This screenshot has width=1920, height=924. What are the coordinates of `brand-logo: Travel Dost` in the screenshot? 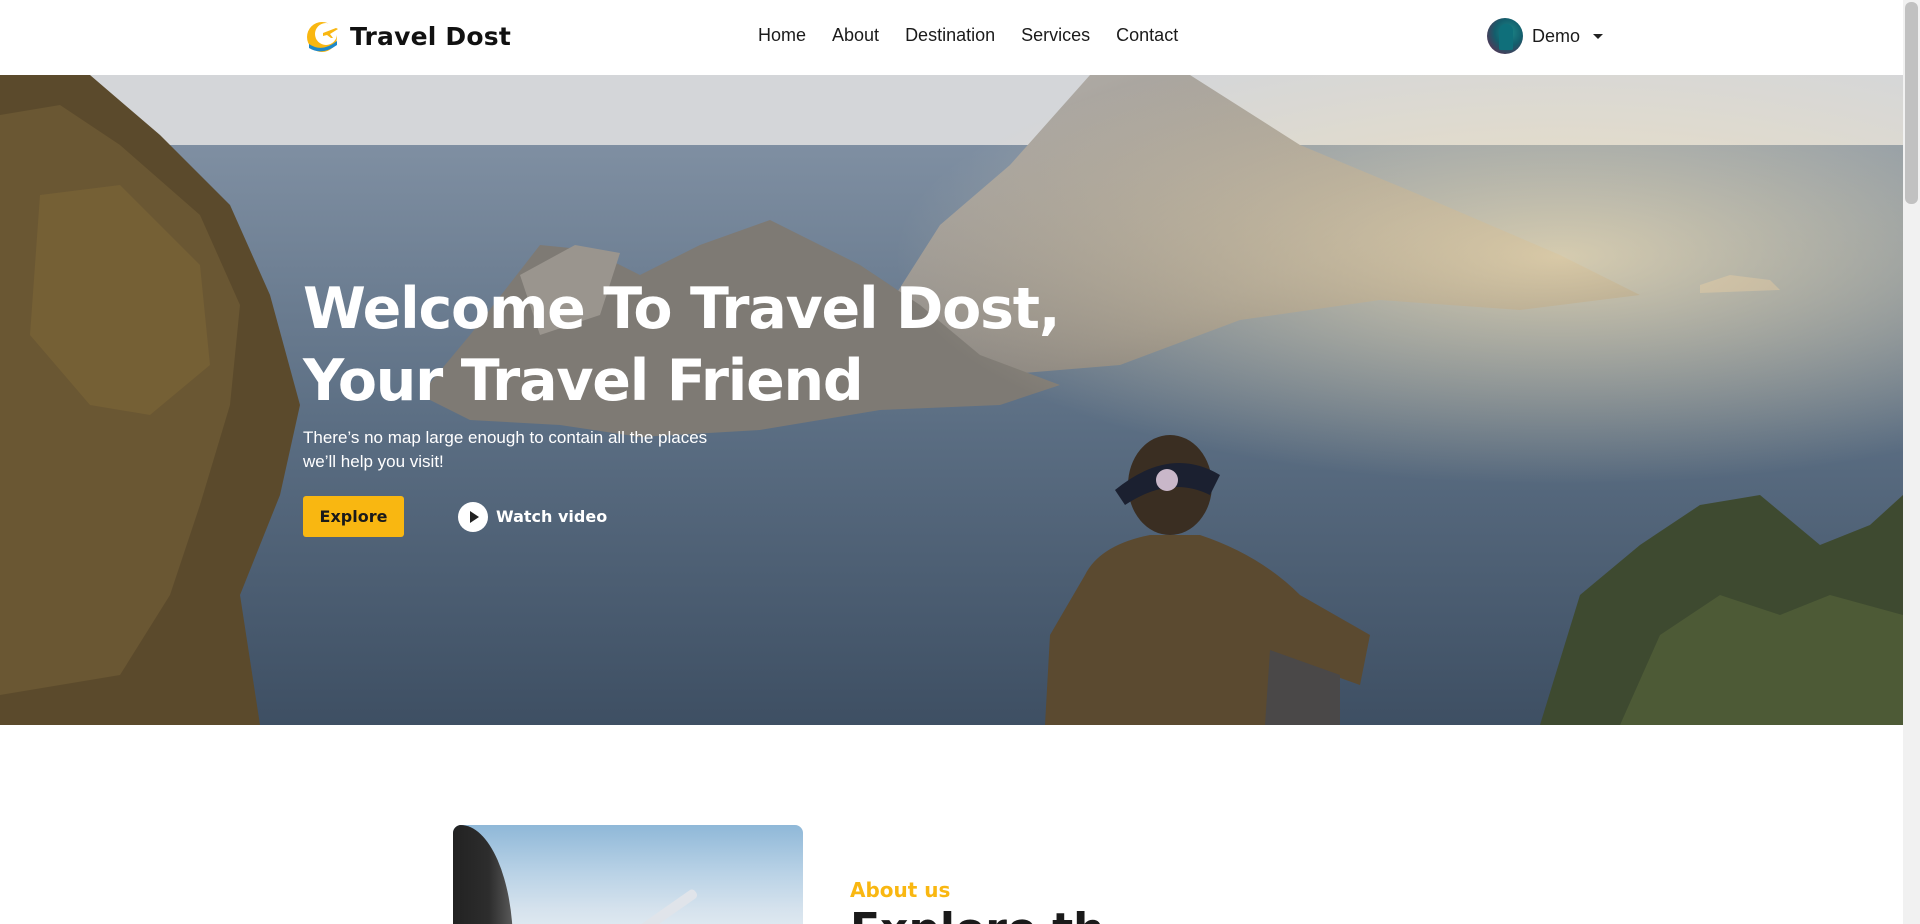 It's located at (407, 36).